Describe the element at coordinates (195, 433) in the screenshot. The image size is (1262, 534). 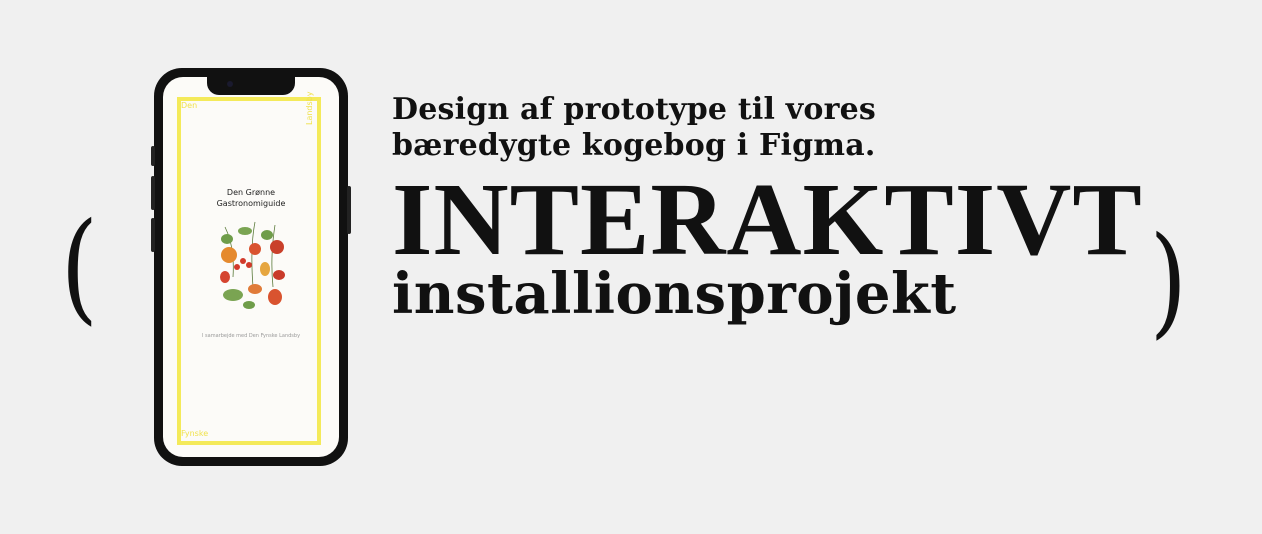
I see `cover-corner-bottom: Fynske` at that location.